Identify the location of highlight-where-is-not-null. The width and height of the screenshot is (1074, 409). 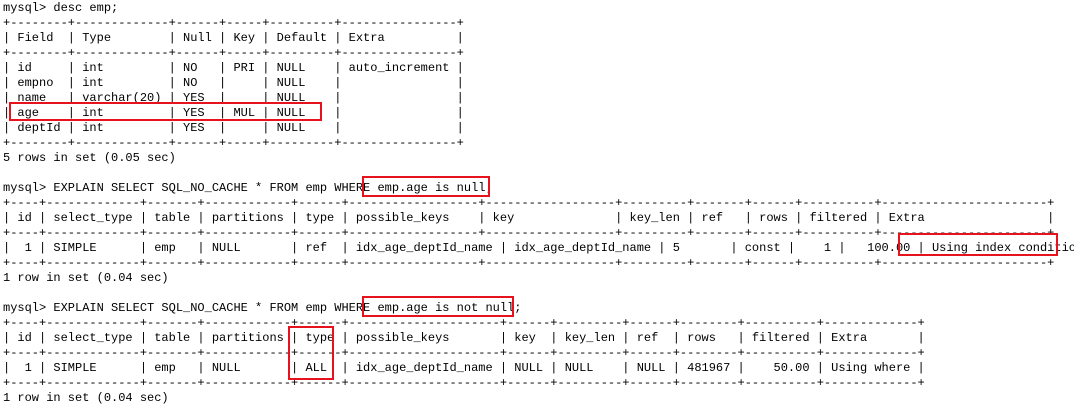
(438, 306).